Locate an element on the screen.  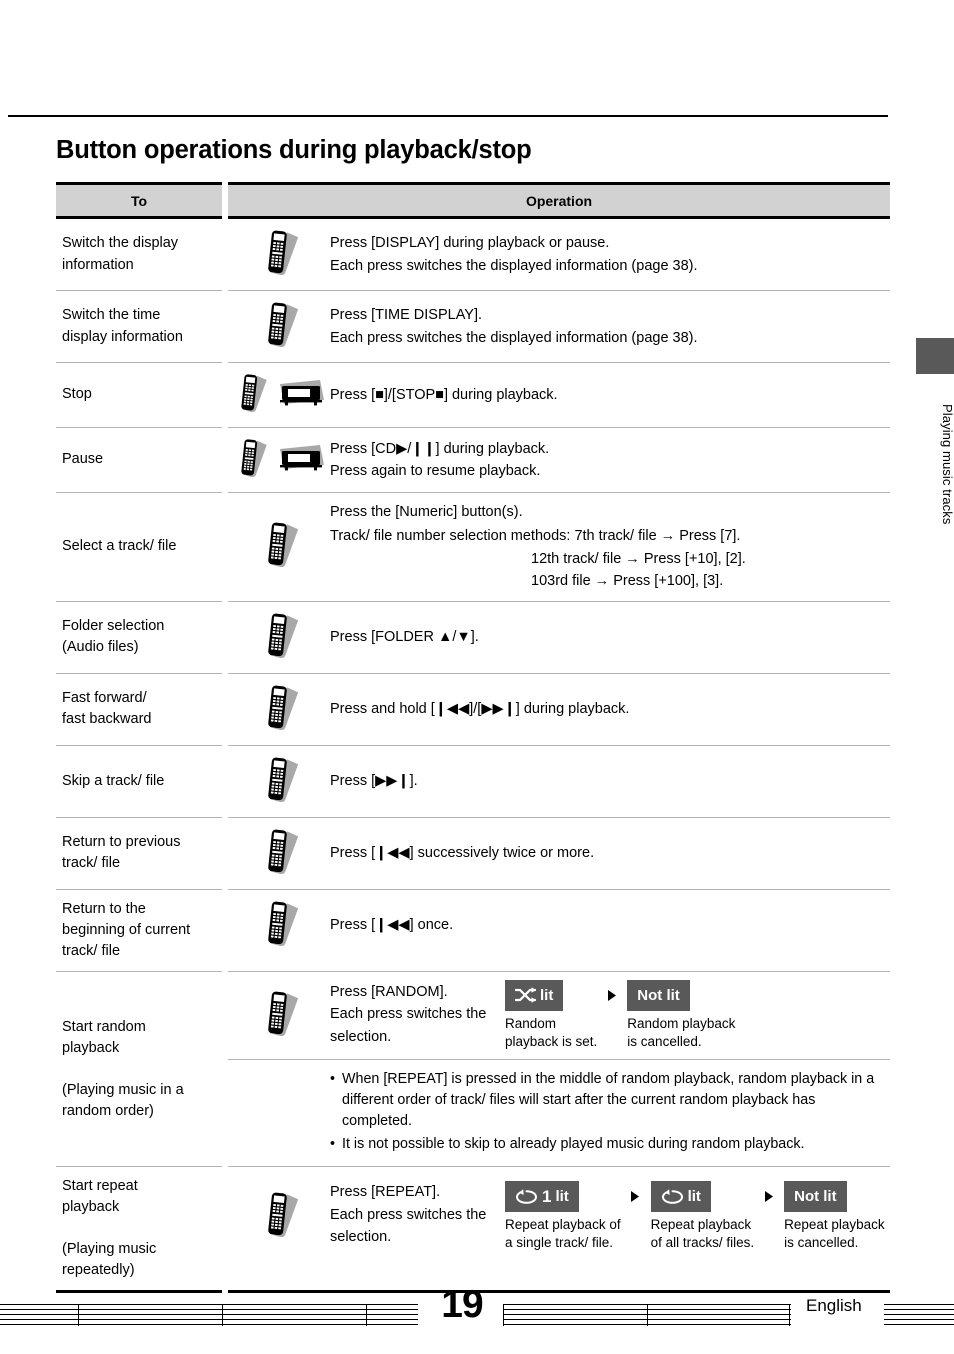
state-caption: Repeat playback of a single track/ file. is located at coordinates (563, 1234).